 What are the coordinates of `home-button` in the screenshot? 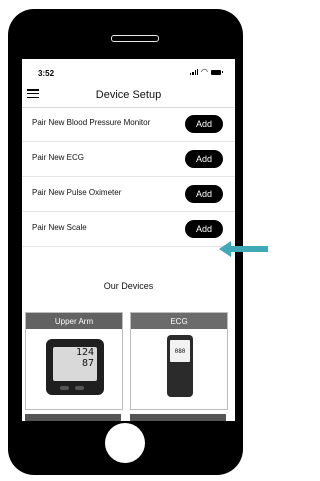 It's located at (125, 443).